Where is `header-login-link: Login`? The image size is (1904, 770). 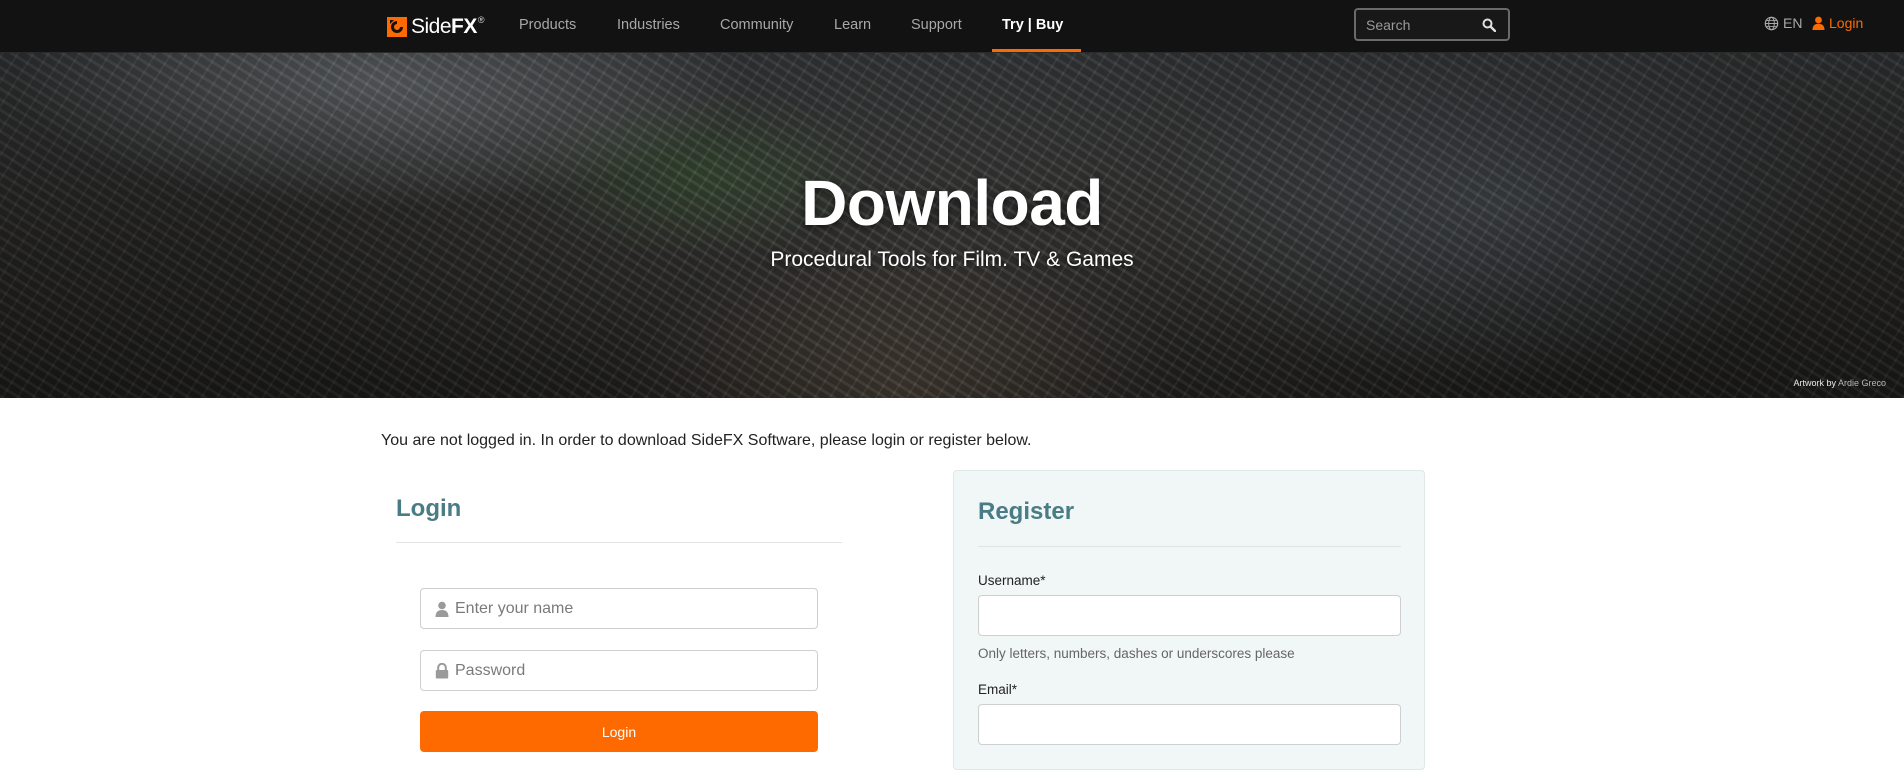
header-login-link: Login is located at coordinates (1837, 23).